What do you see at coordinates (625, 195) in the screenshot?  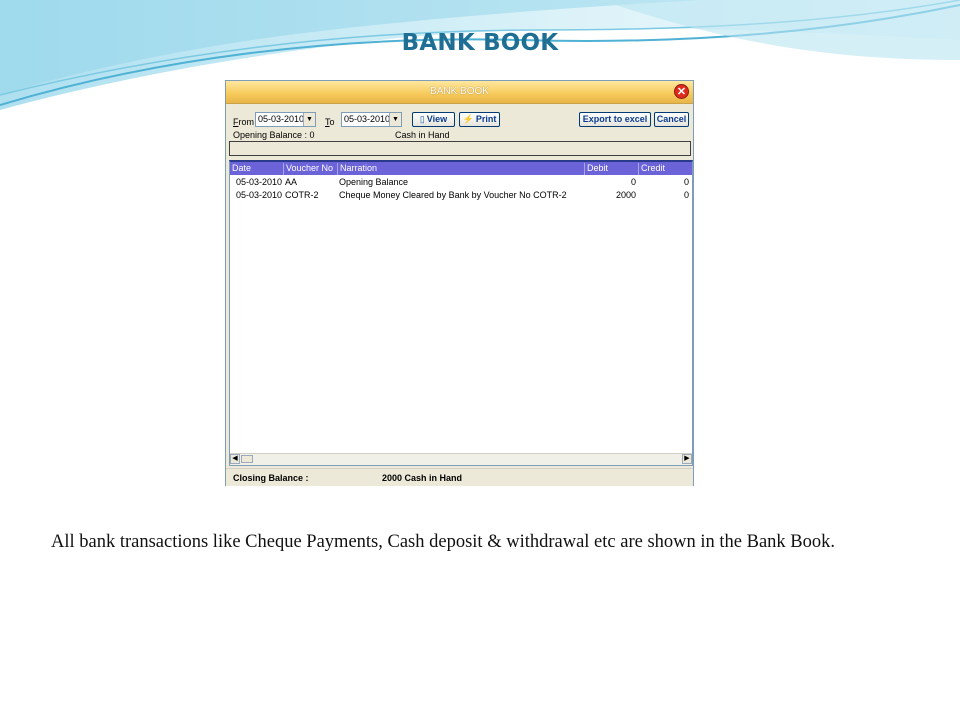 I see `cell-debit: 2000` at bounding box center [625, 195].